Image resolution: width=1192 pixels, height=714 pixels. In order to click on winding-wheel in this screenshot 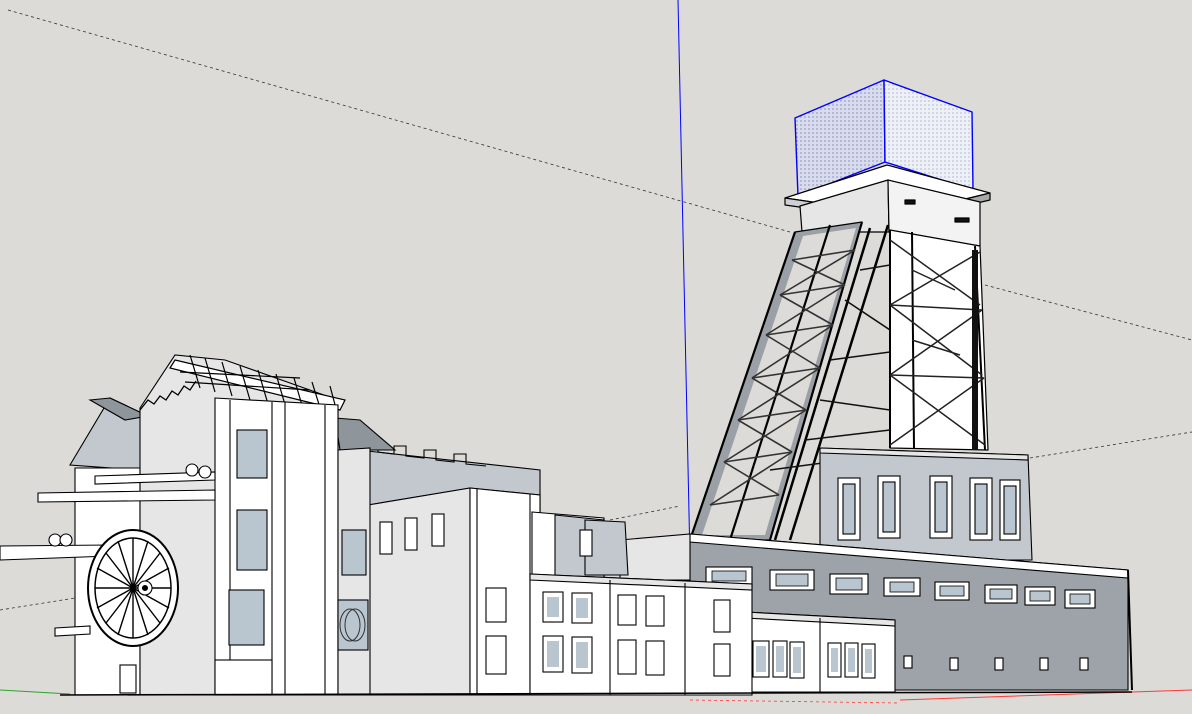, I will do `click(133, 588)`.